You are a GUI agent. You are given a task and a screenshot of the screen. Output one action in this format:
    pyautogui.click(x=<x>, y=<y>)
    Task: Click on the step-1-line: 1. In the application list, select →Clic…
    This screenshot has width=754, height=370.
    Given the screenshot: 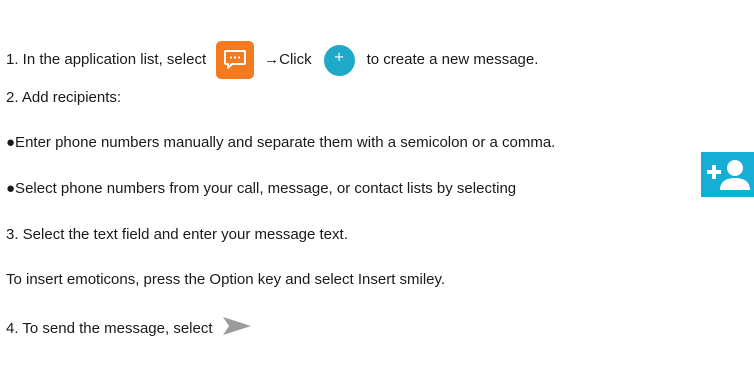 What is the action you would take?
    pyautogui.click(x=272, y=60)
    